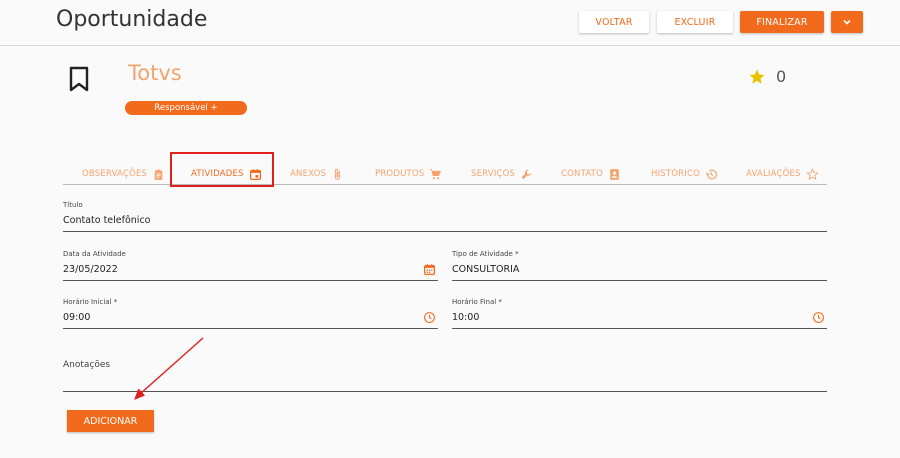  What do you see at coordinates (79, 79) in the screenshot?
I see `bookmark-icon` at bounding box center [79, 79].